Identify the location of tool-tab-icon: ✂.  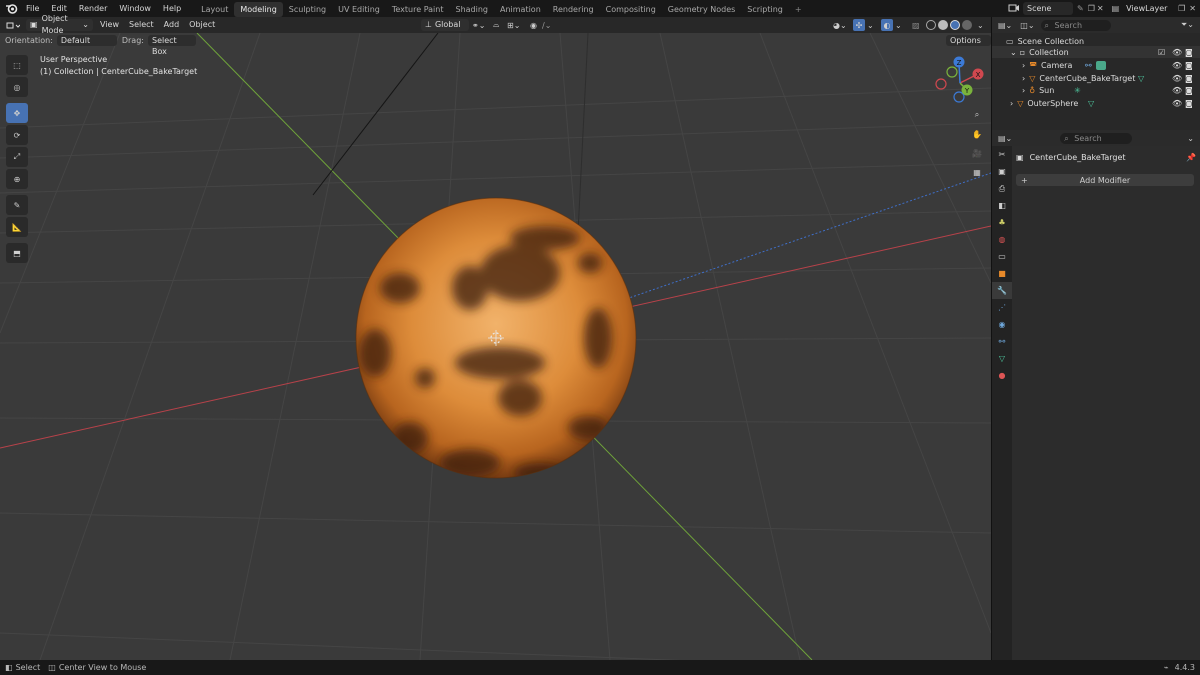
(1002, 154).